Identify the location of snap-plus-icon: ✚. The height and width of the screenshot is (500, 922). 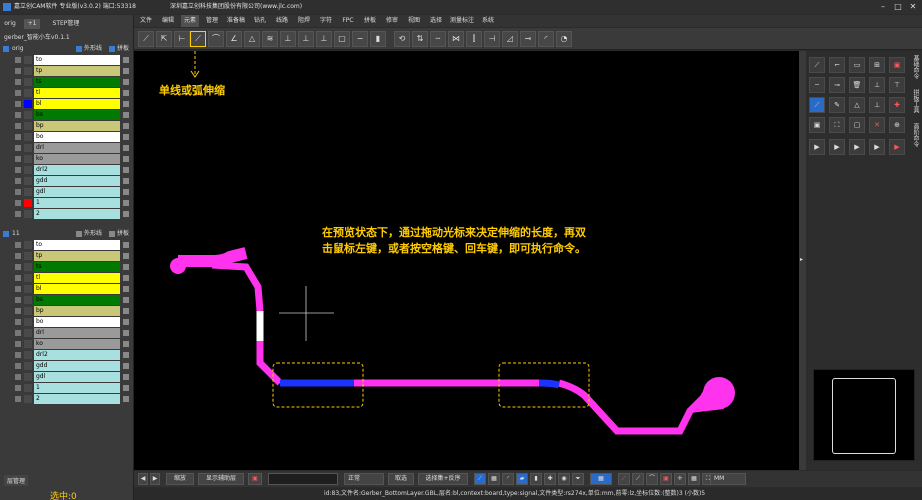
(550, 479).